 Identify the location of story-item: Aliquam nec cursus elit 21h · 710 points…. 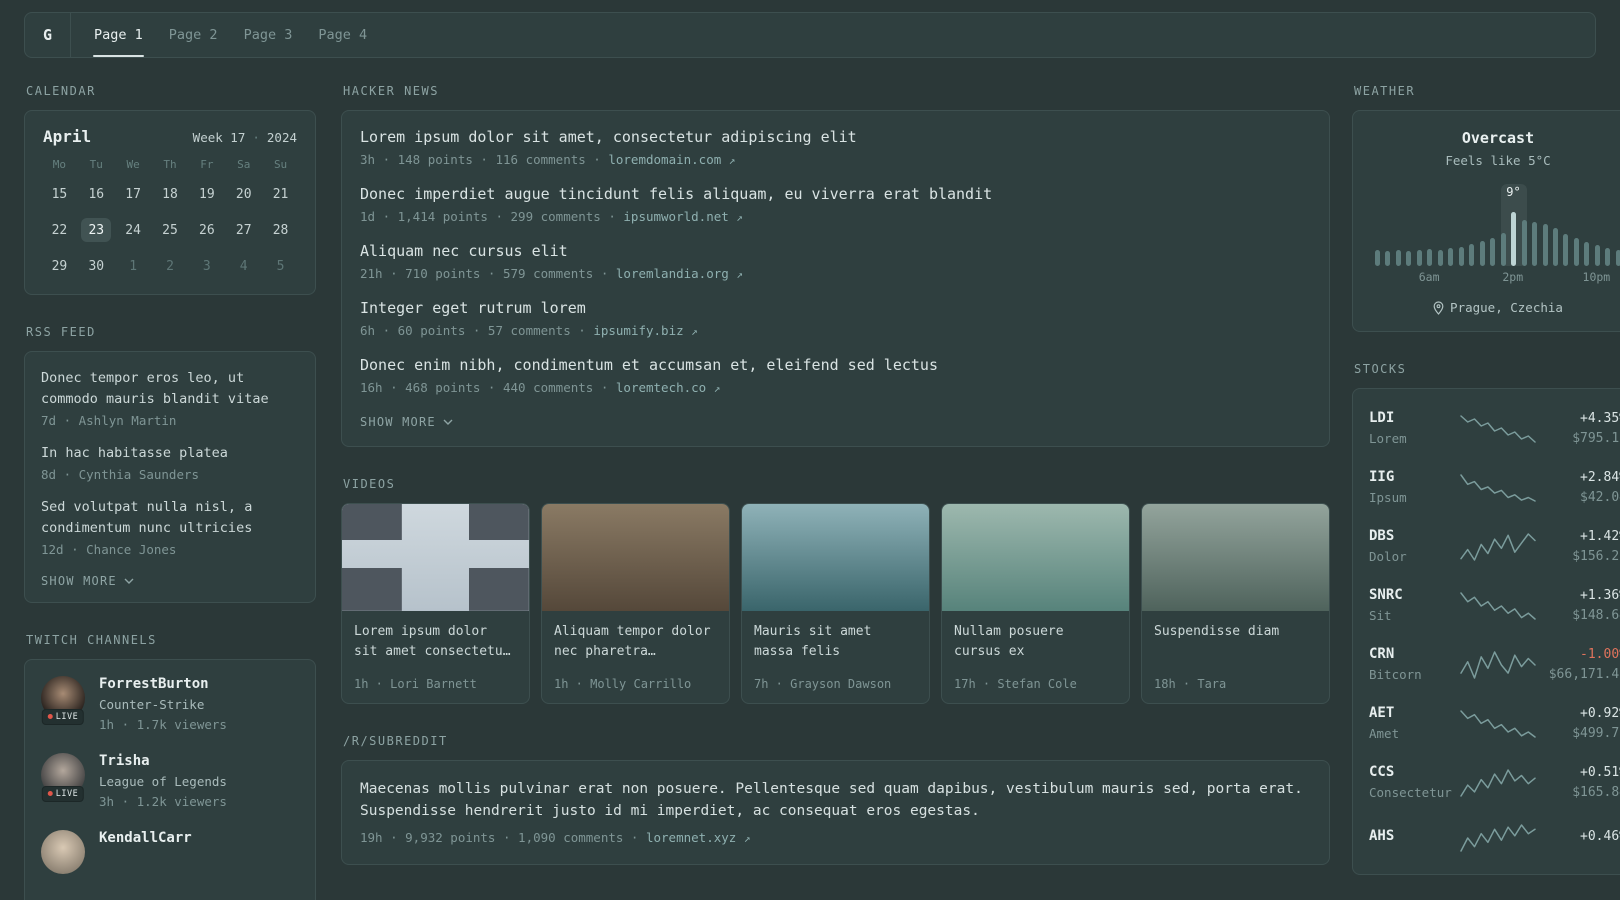
(835, 262).